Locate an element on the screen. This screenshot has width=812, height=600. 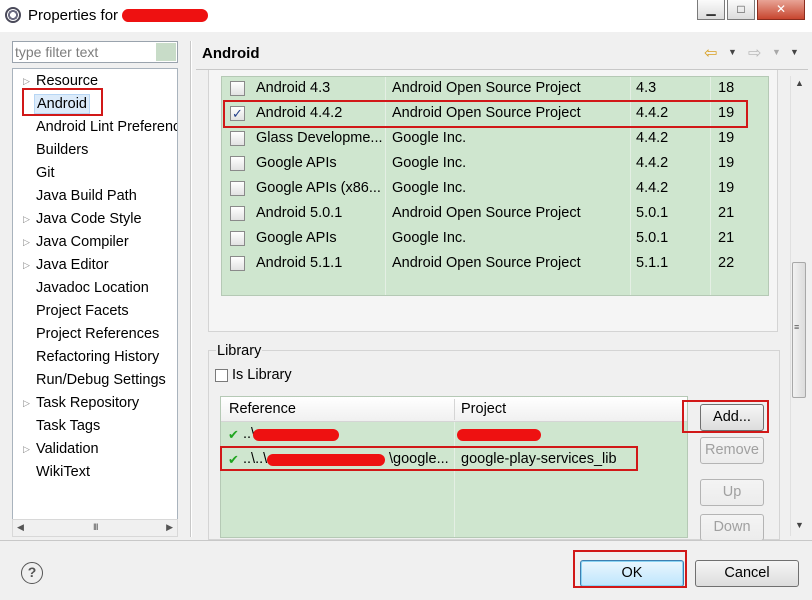
tree-item-label: Refactoring History is located at coordinates (98, 357).